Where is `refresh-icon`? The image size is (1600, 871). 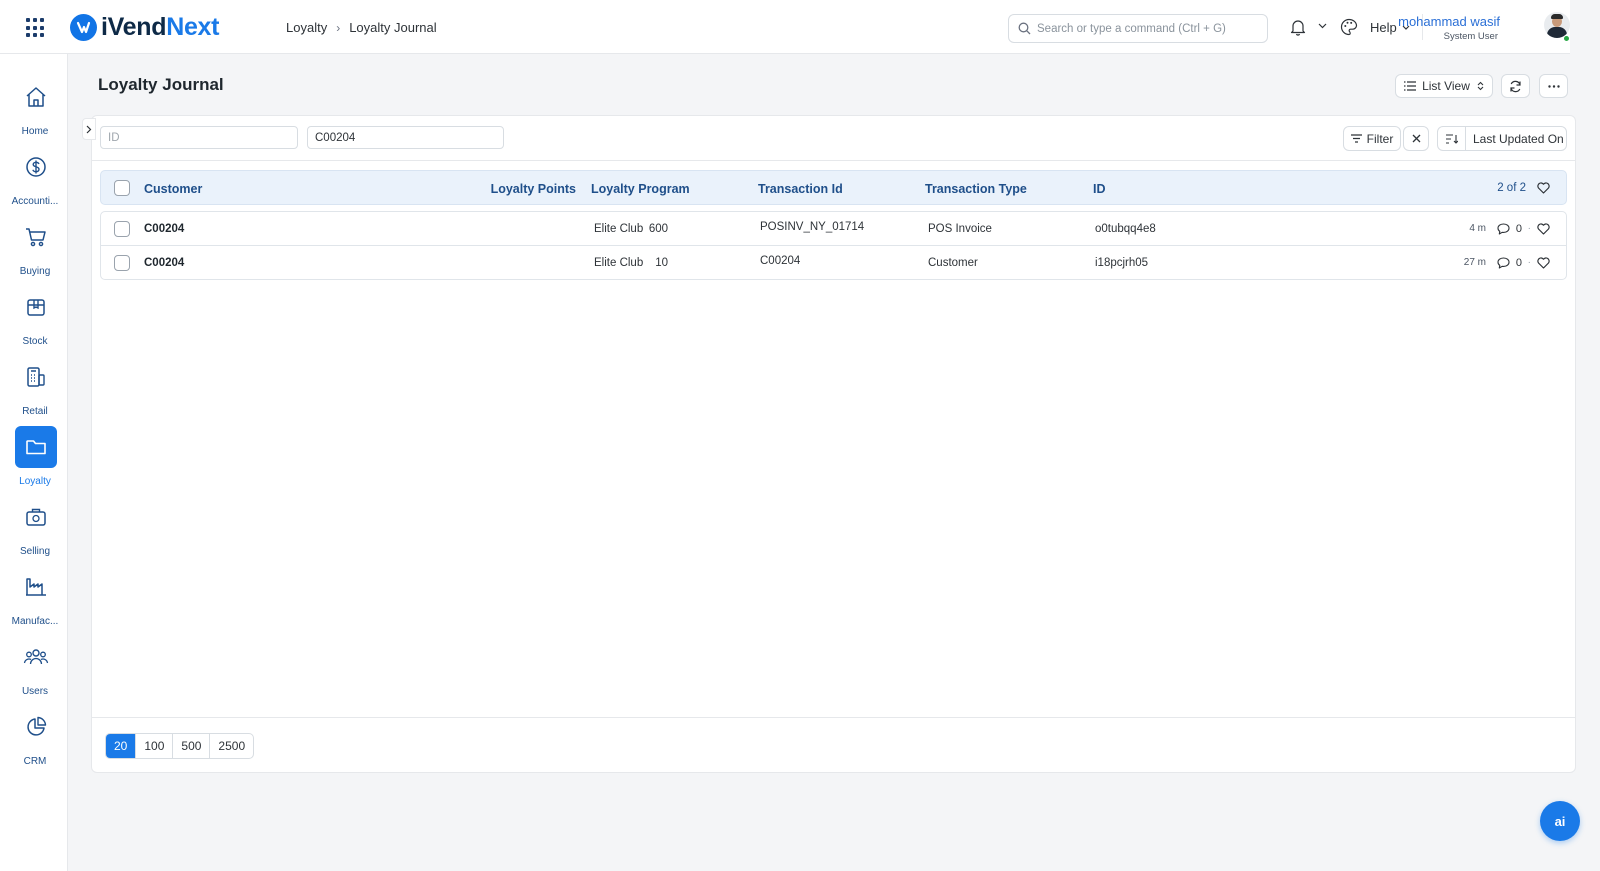 refresh-icon is located at coordinates (1515, 86).